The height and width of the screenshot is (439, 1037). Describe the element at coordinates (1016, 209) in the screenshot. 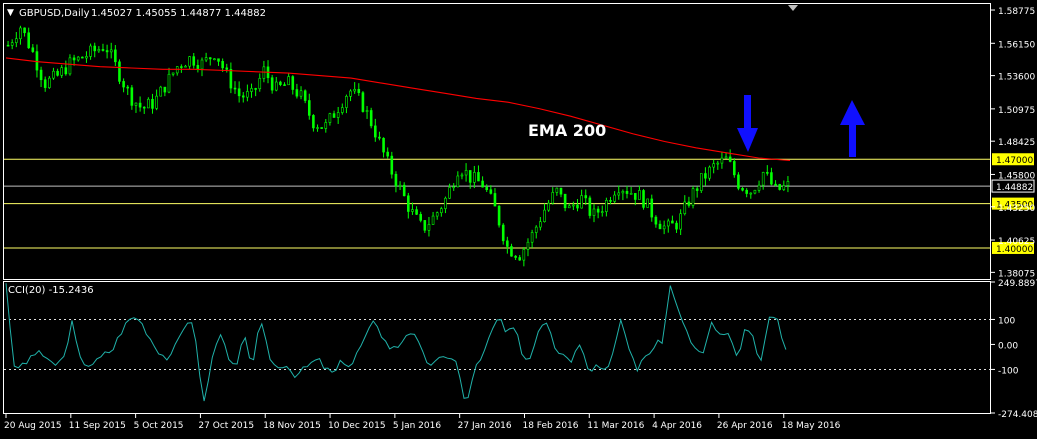

I see `price-tick-label: 1.43250` at that location.